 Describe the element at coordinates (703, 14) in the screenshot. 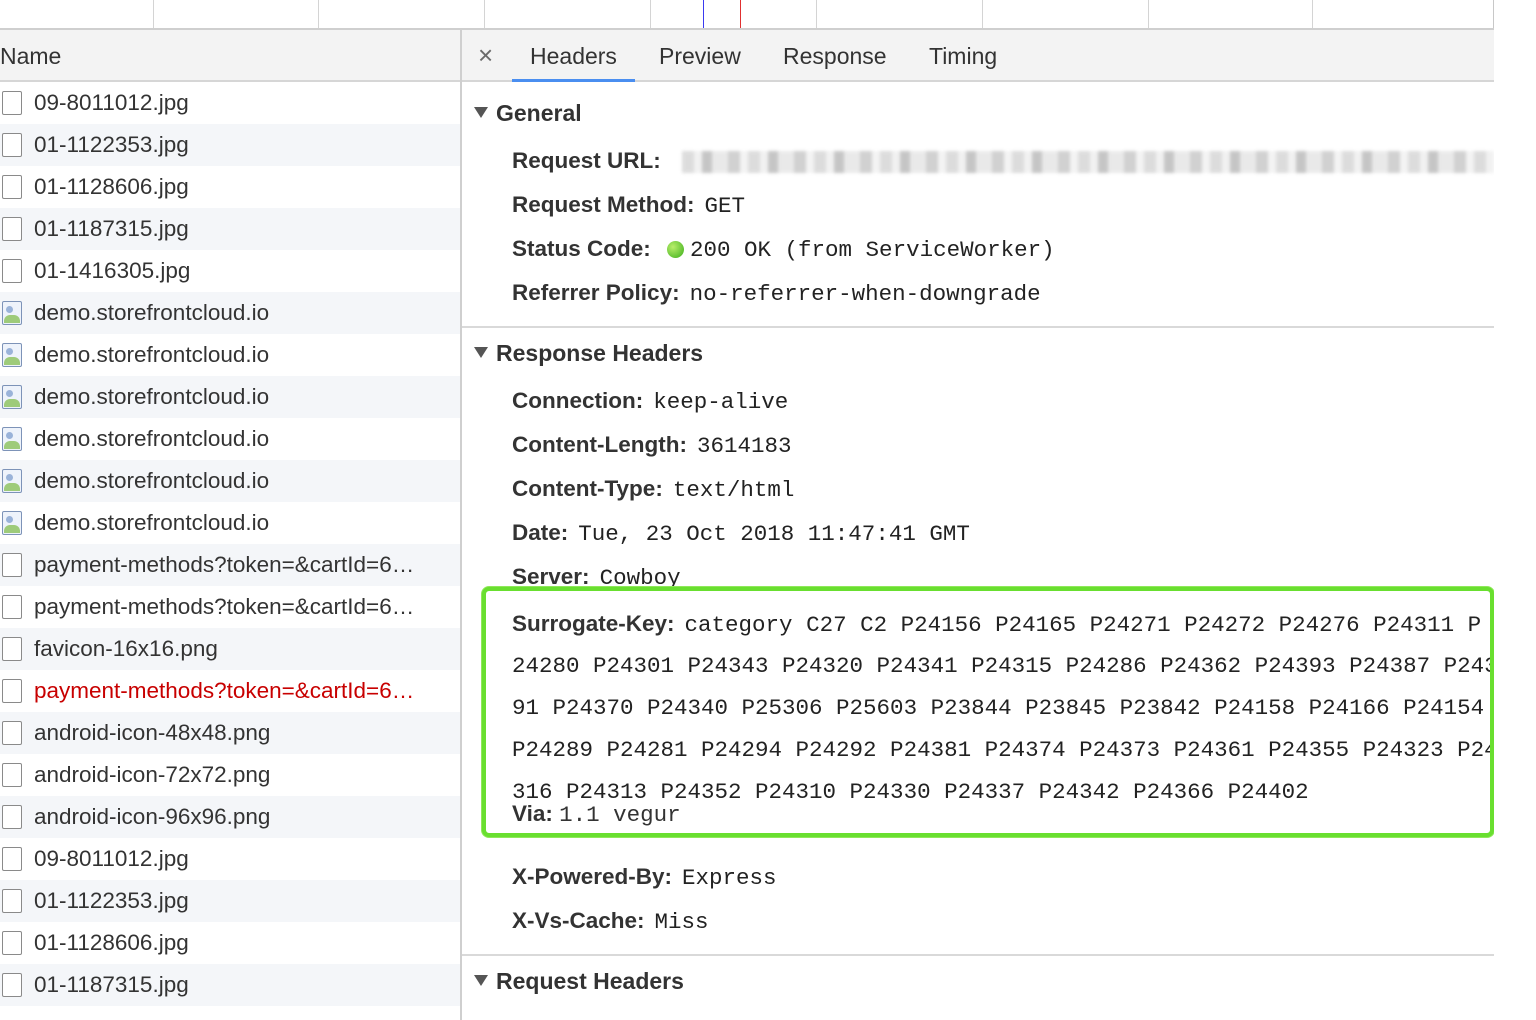

I see `dom-content-loaded-marker` at that location.